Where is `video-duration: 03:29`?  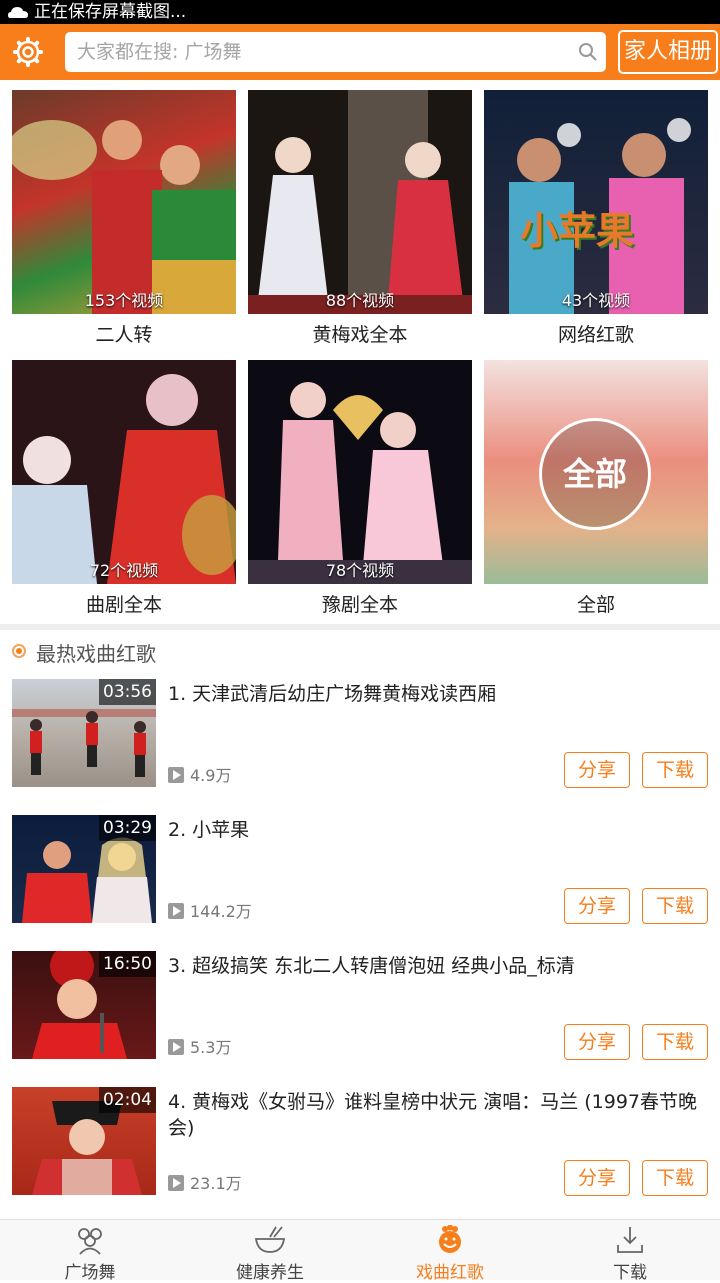
video-duration: 03:29 is located at coordinates (127, 828).